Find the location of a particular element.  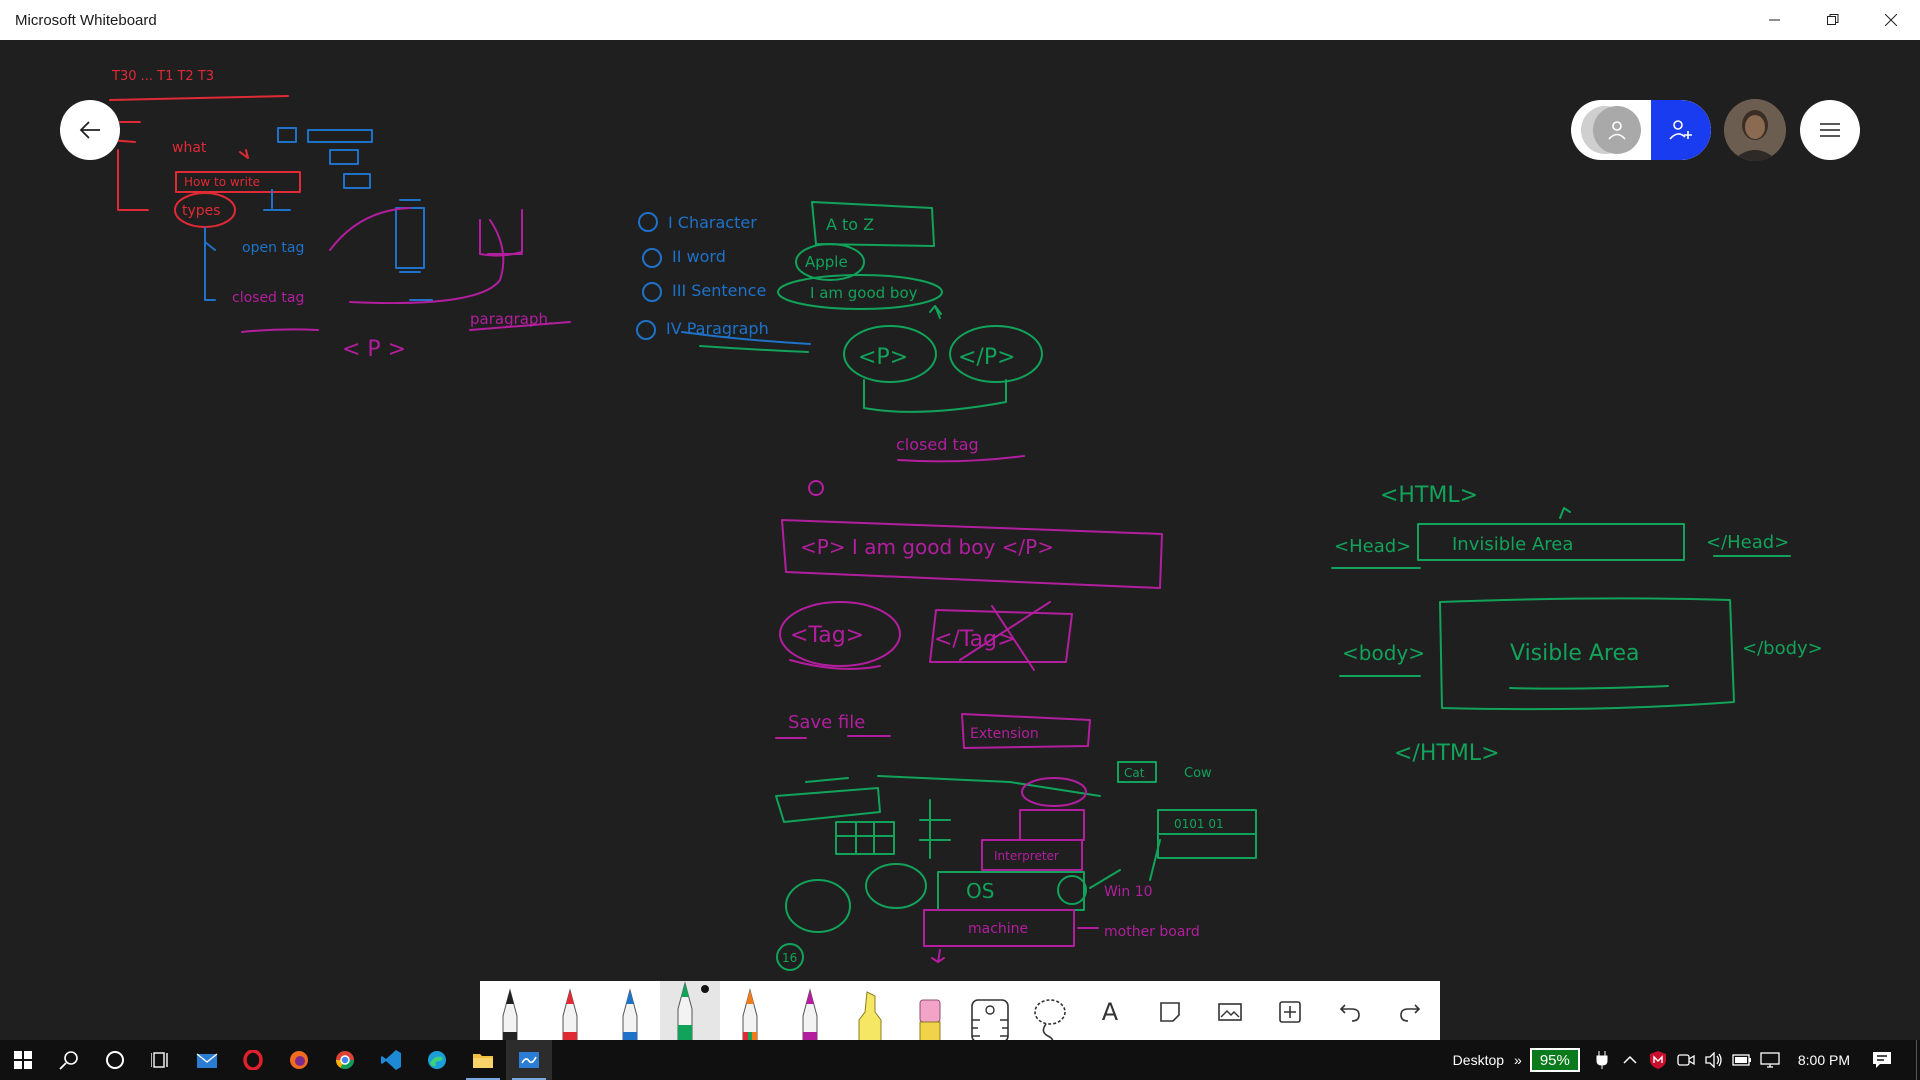

cortana-button is located at coordinates (115, 1060).